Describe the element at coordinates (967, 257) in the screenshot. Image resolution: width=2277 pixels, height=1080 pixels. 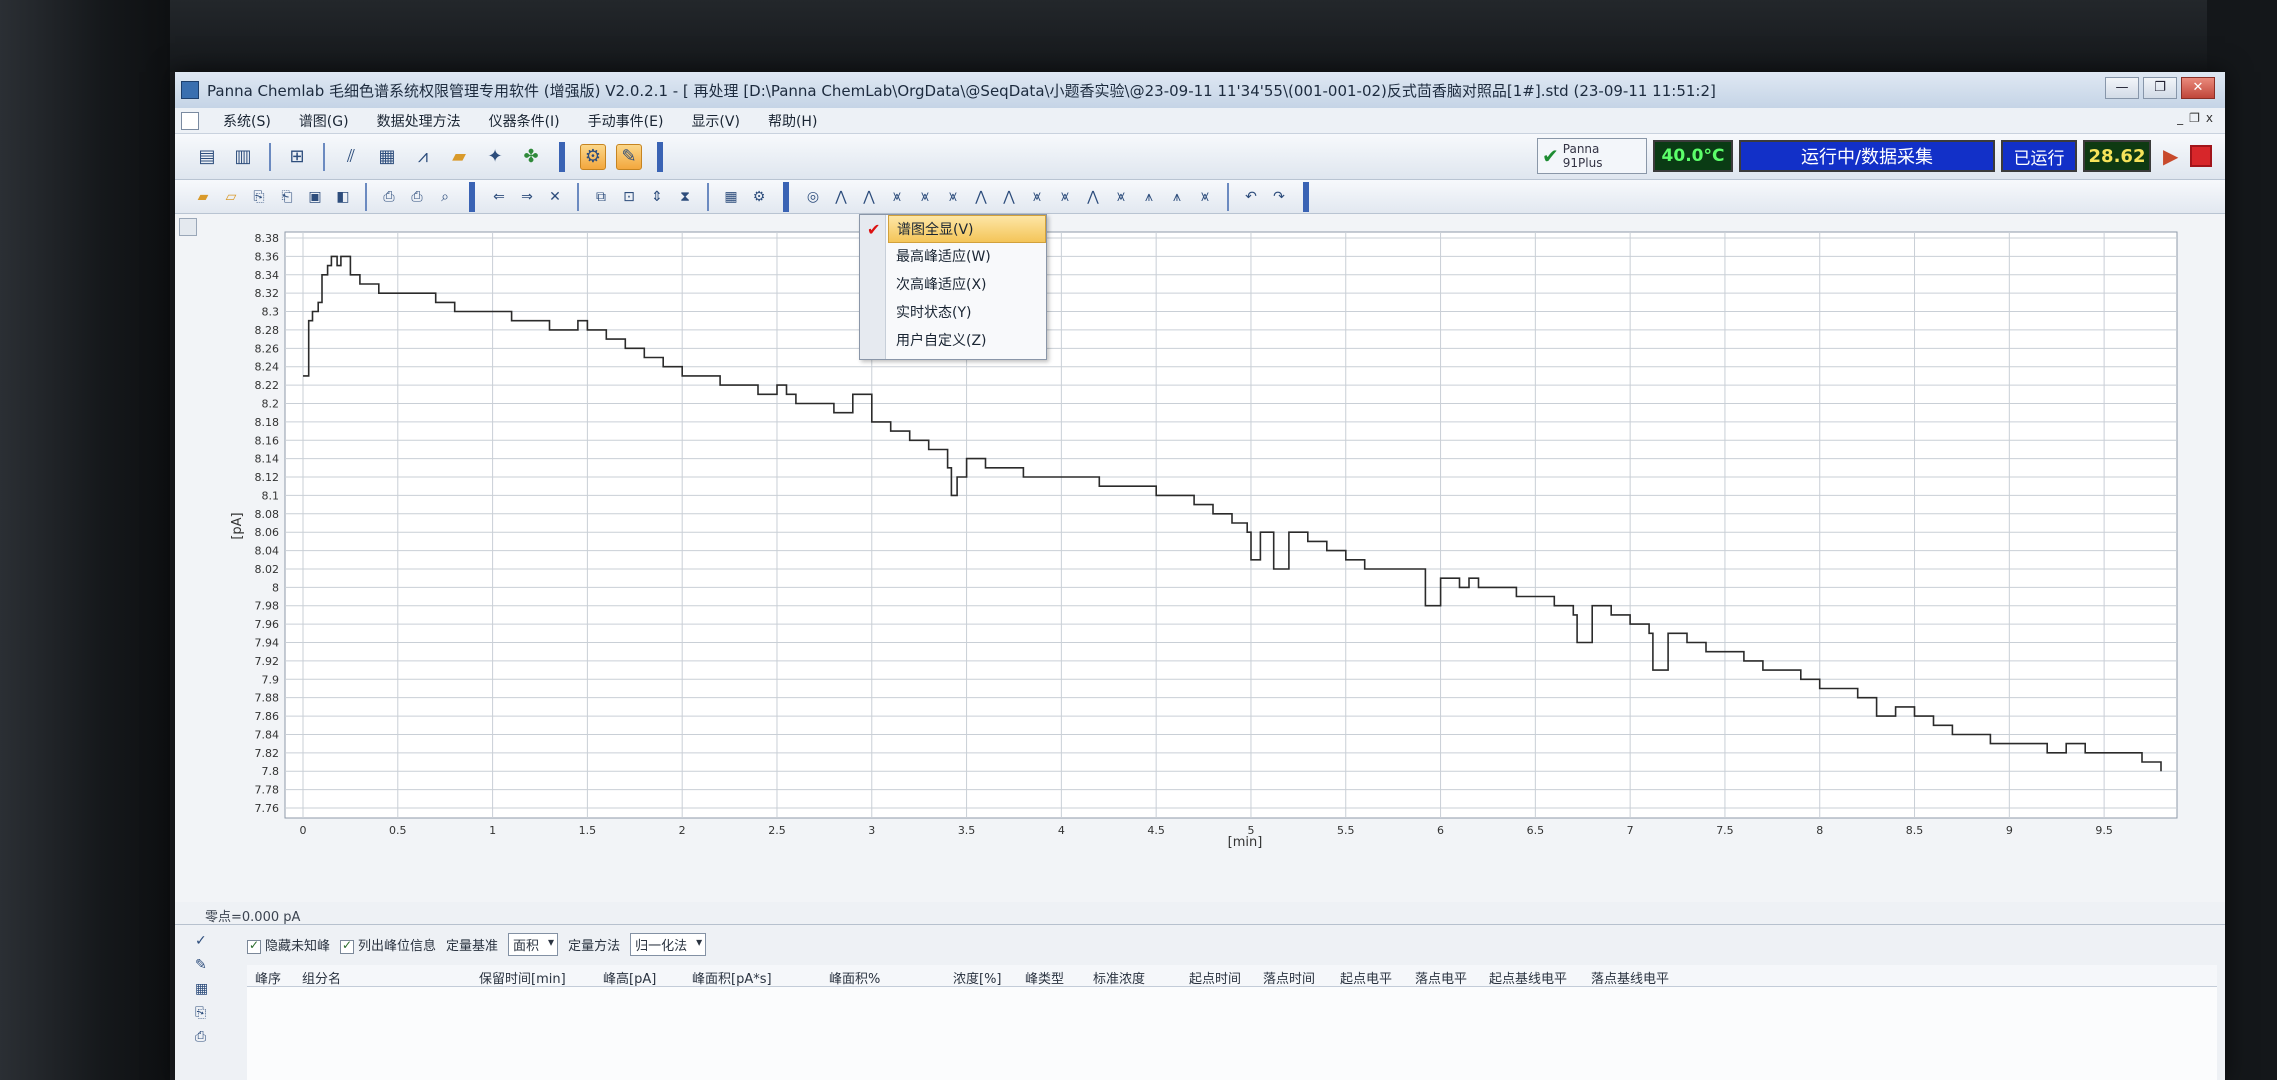
I see `dropdown-item-highest-peak: 最高峰适应(W)` at that location.